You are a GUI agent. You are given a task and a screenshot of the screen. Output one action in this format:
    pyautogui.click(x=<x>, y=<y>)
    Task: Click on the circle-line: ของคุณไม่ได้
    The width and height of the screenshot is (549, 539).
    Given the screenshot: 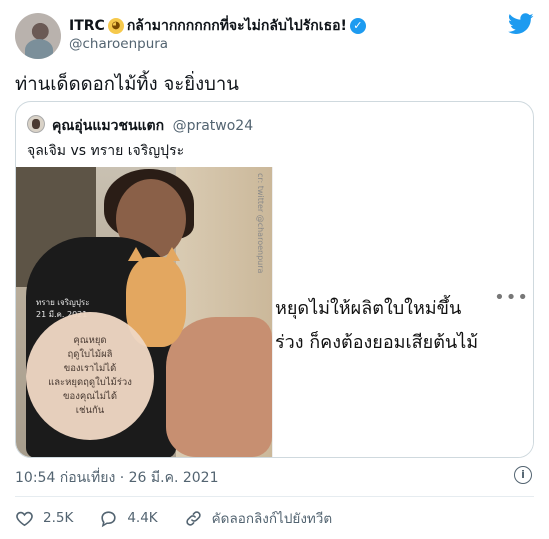 What is the action you would take?
    pyautogui.click(x=90, y=396)
    